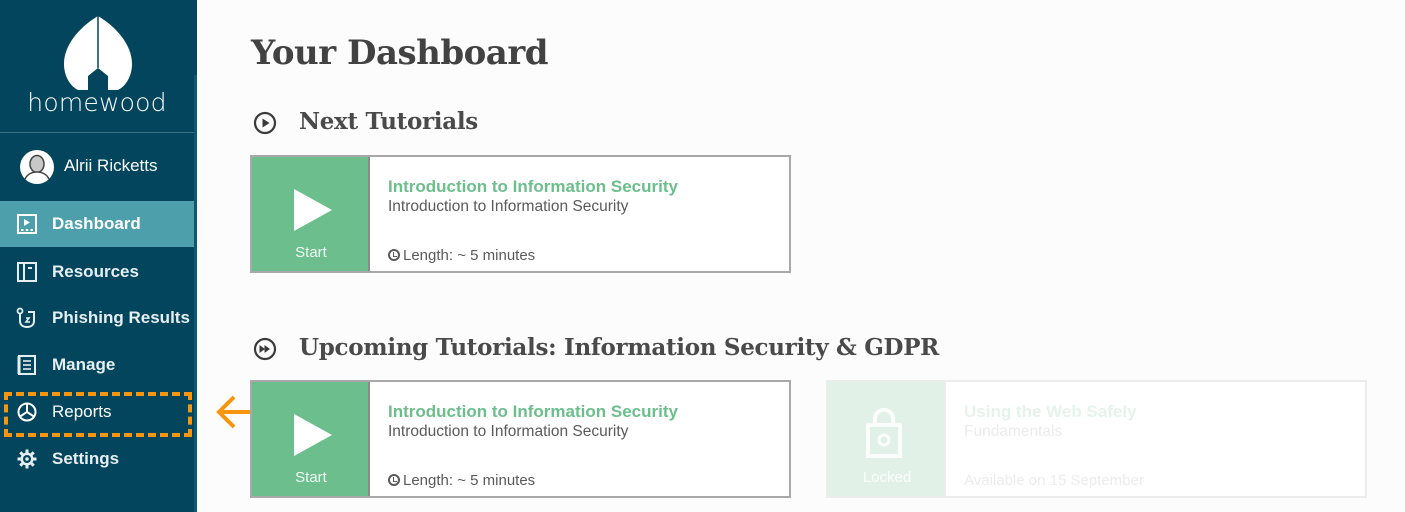 This screenshot has width=1405, height=512. I want to click on homewood-logo-icon, so click(98, 53).